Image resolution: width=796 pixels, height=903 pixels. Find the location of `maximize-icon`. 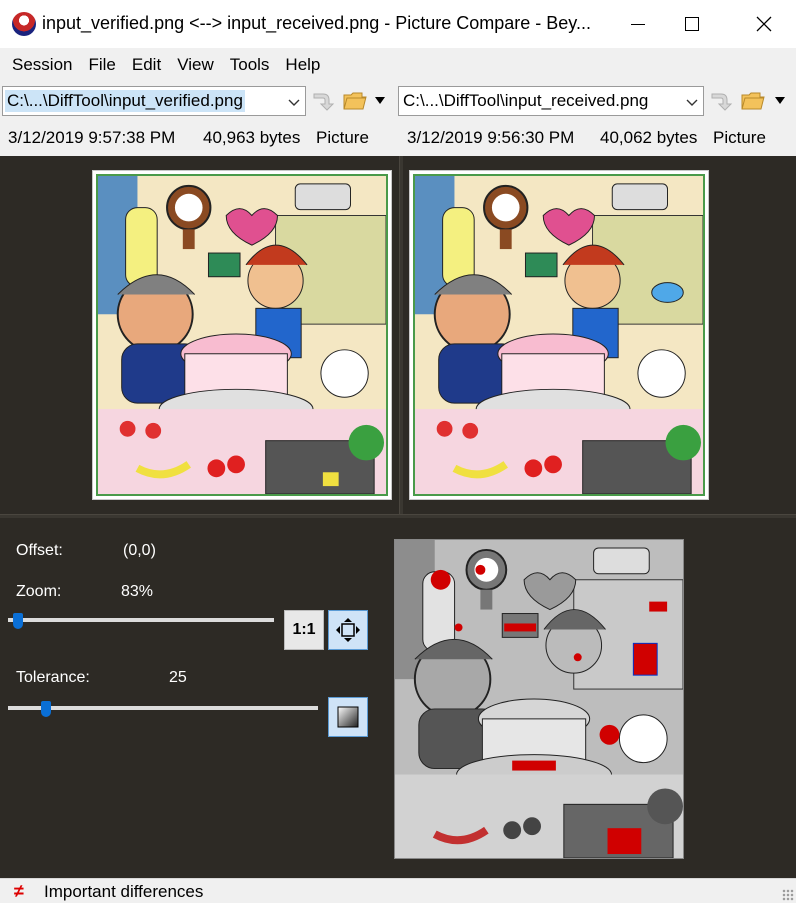

maximize-icon is located at coordinates (692, 24).